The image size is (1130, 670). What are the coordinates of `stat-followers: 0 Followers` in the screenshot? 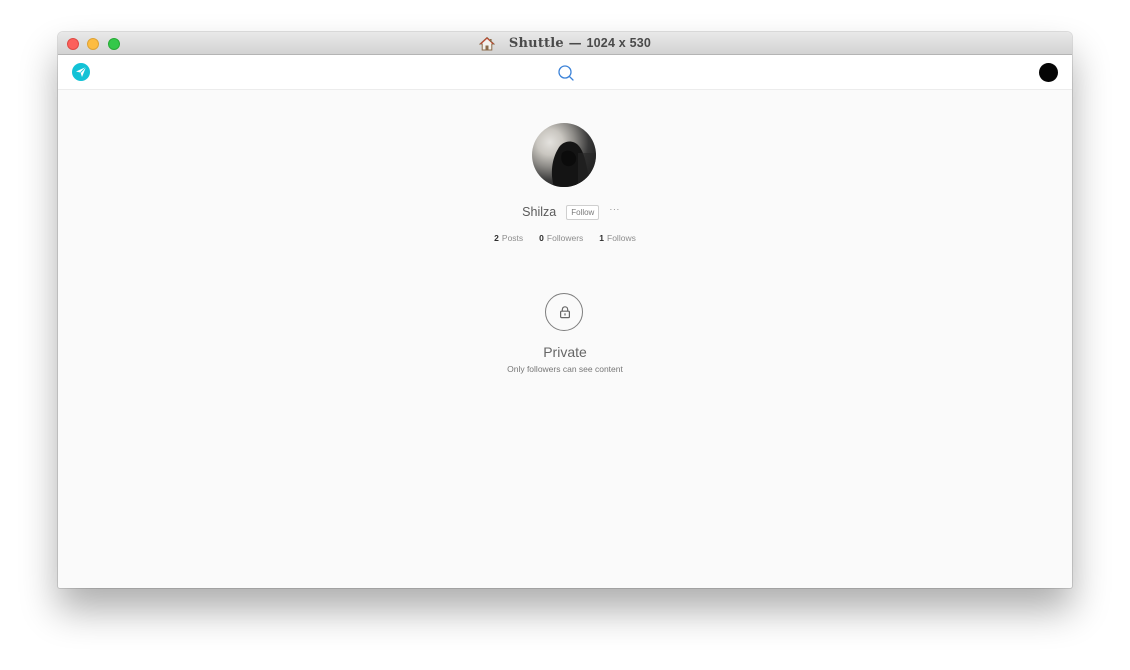 It's located at (561, 240).